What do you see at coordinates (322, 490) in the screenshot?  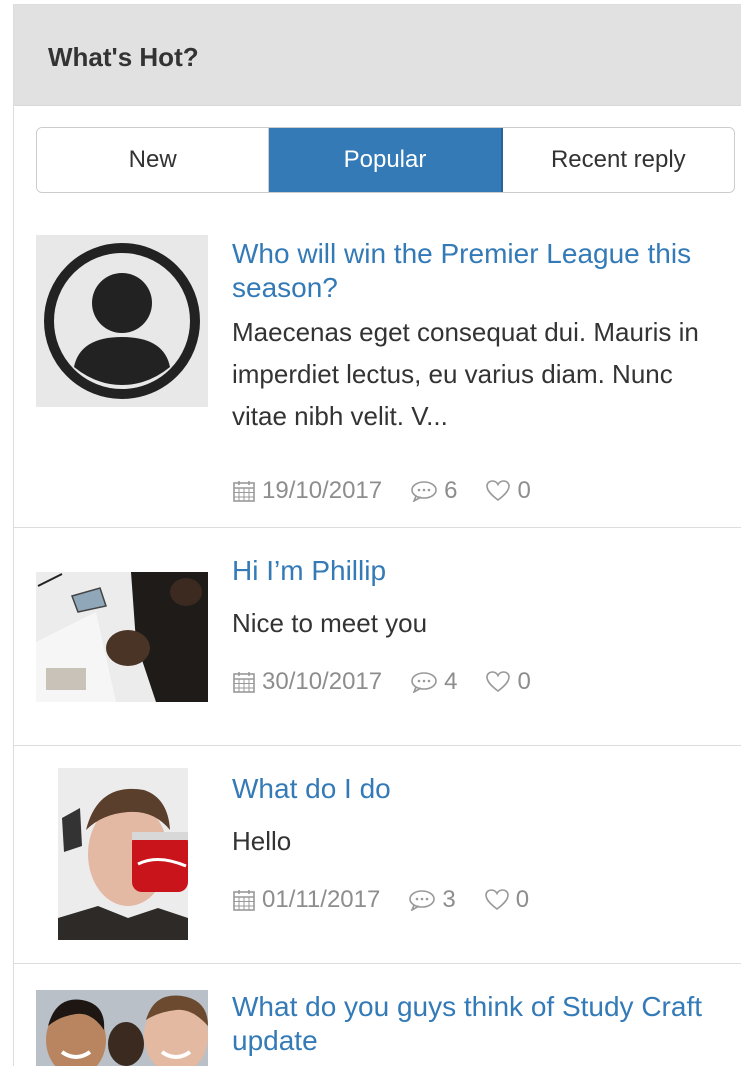 I see `post-date-text: 19/10/2017` at bounding box center [322, 490].